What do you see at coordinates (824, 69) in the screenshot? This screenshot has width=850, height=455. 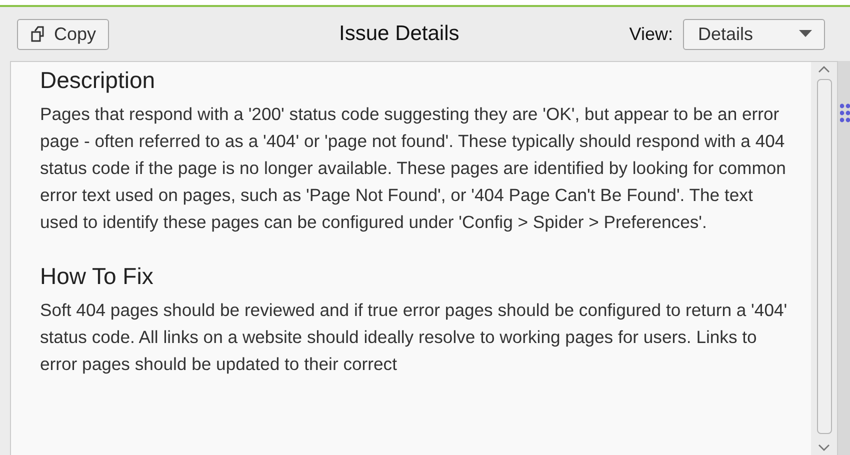 I see `scroll-up-icon` at bounding box center [824, 69].